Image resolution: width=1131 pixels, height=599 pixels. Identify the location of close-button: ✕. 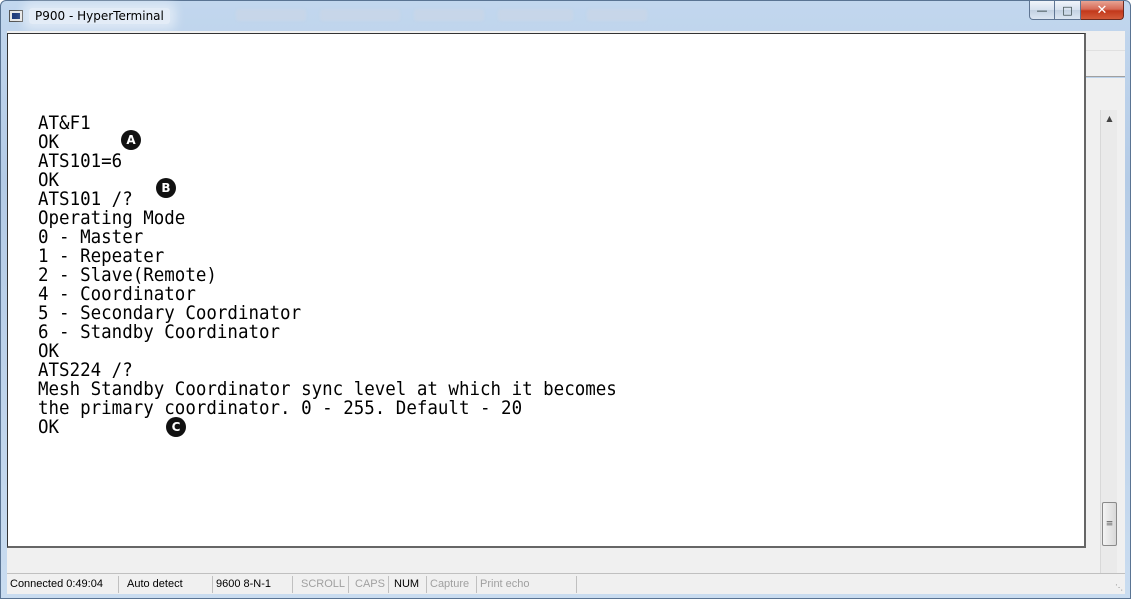
(1102, 10).